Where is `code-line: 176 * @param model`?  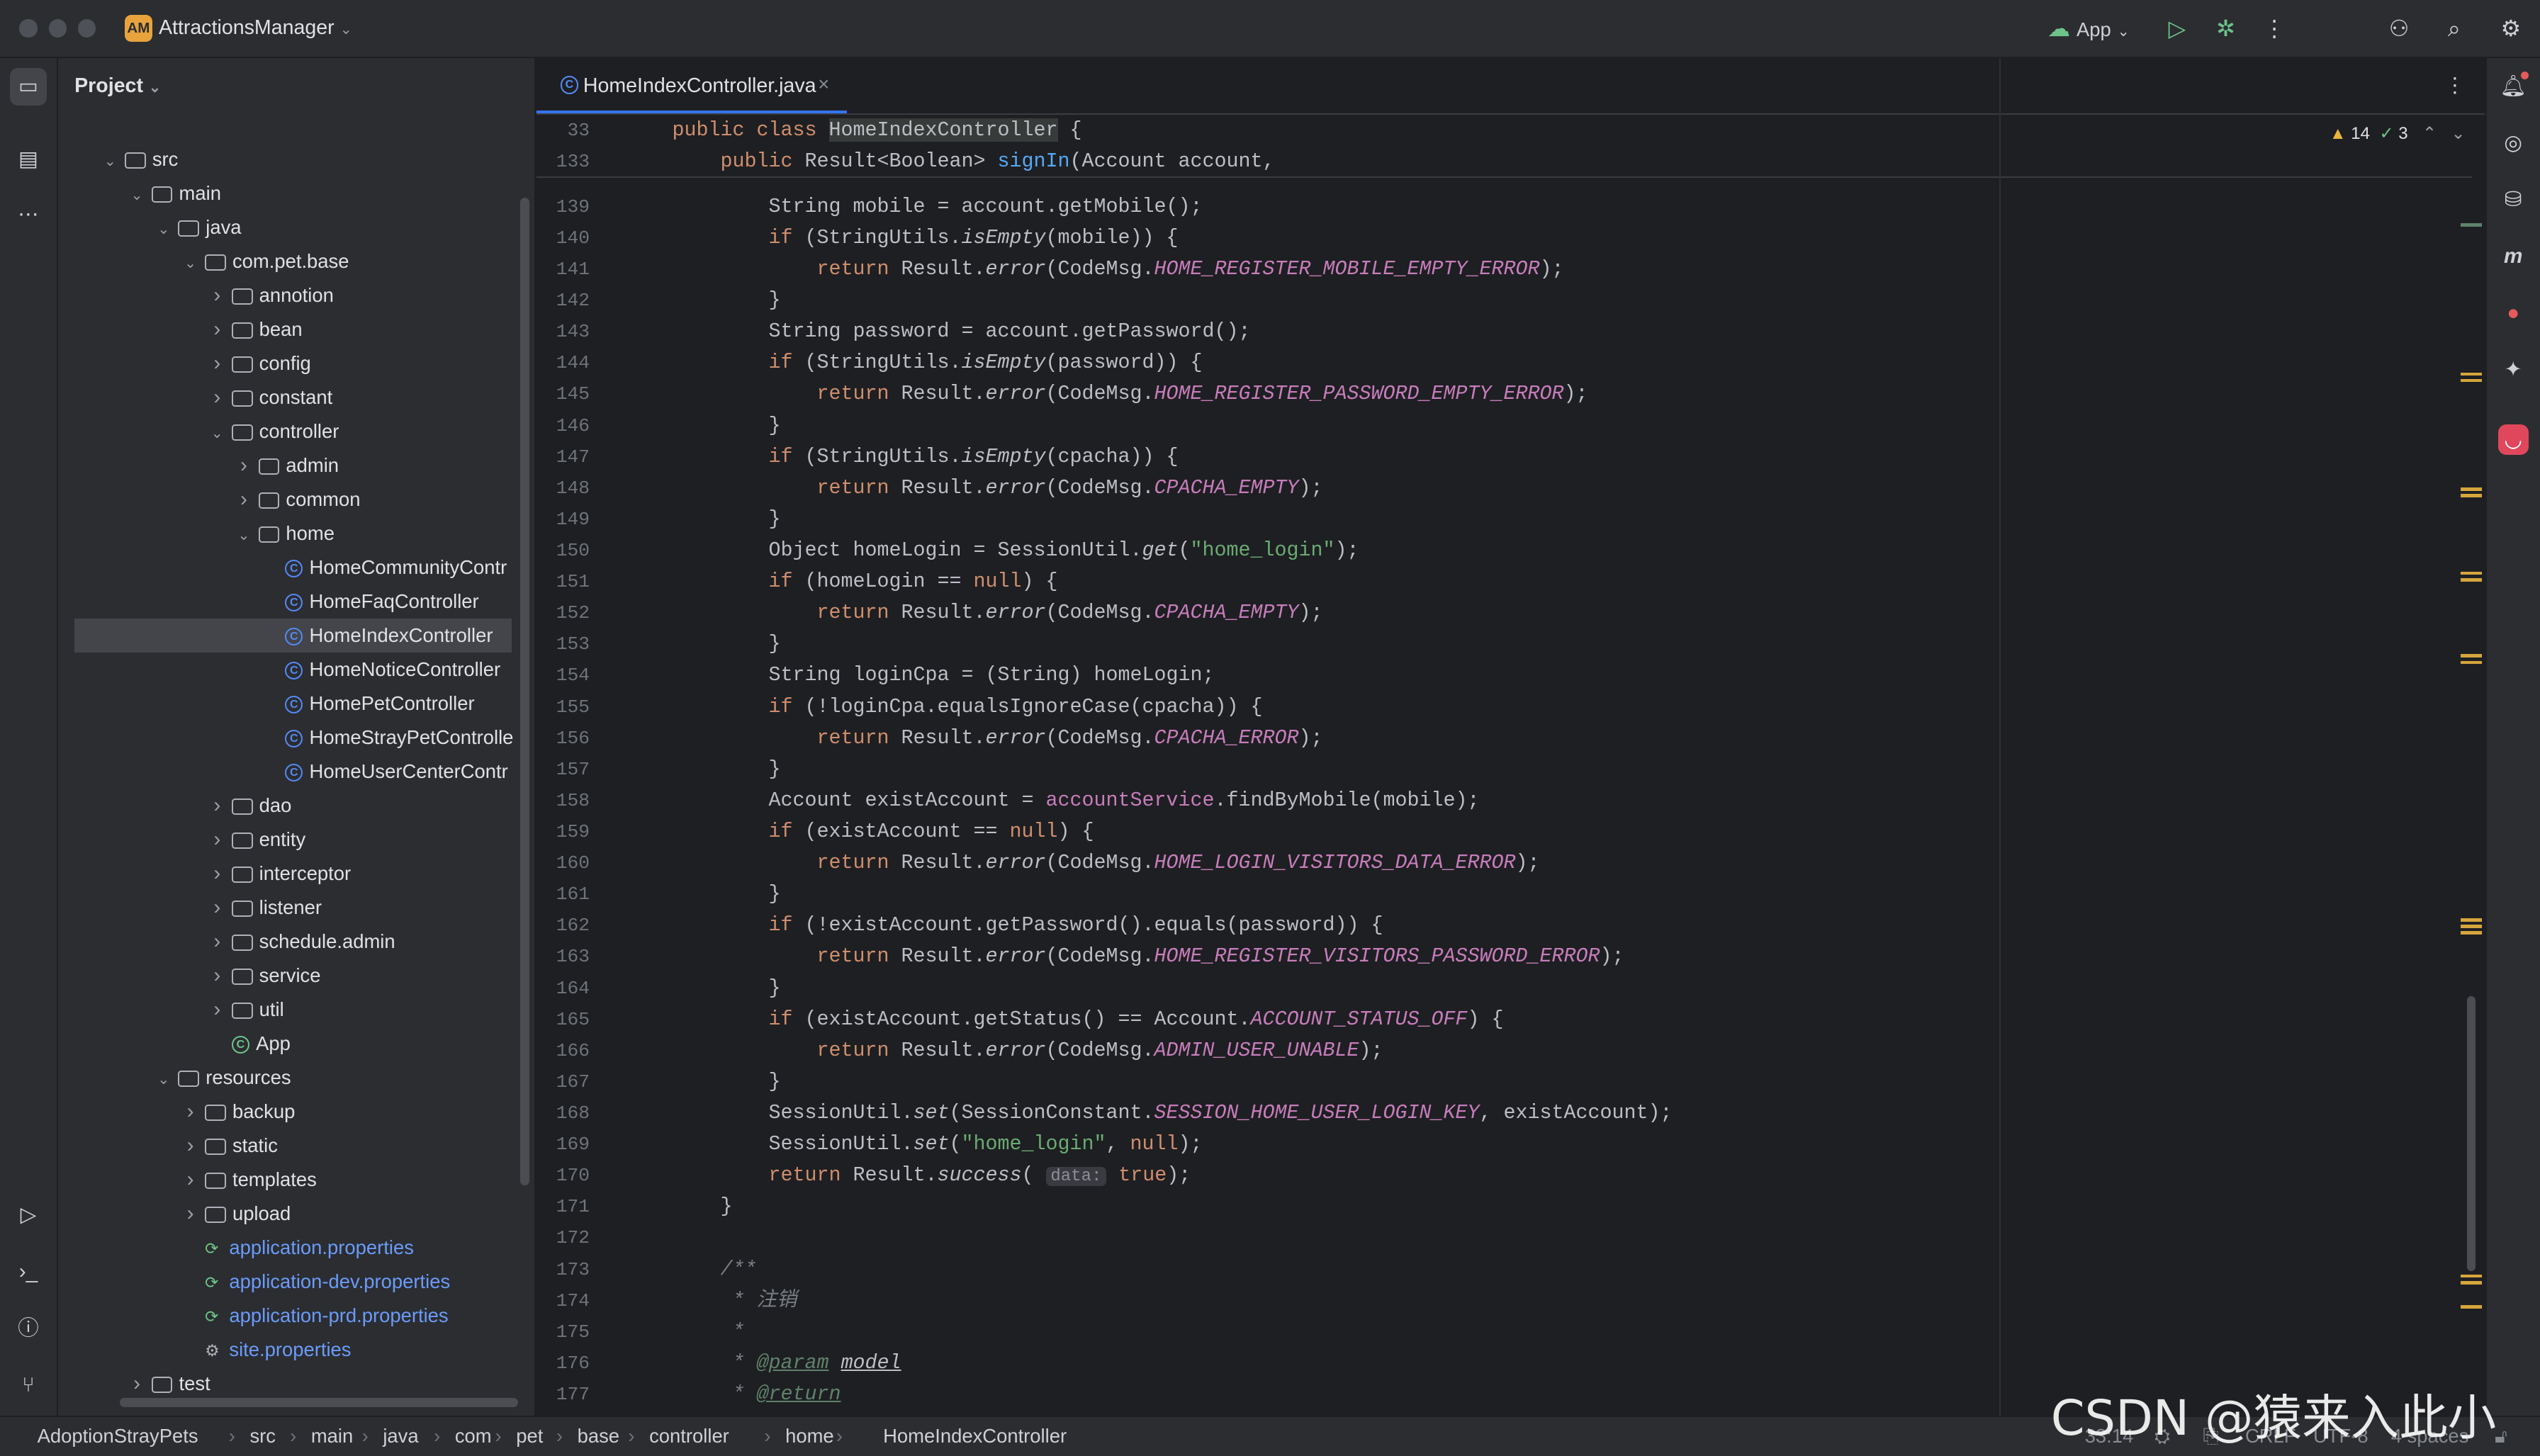
code-line: 176 * @param model is located at coordinates (1504, 1363).